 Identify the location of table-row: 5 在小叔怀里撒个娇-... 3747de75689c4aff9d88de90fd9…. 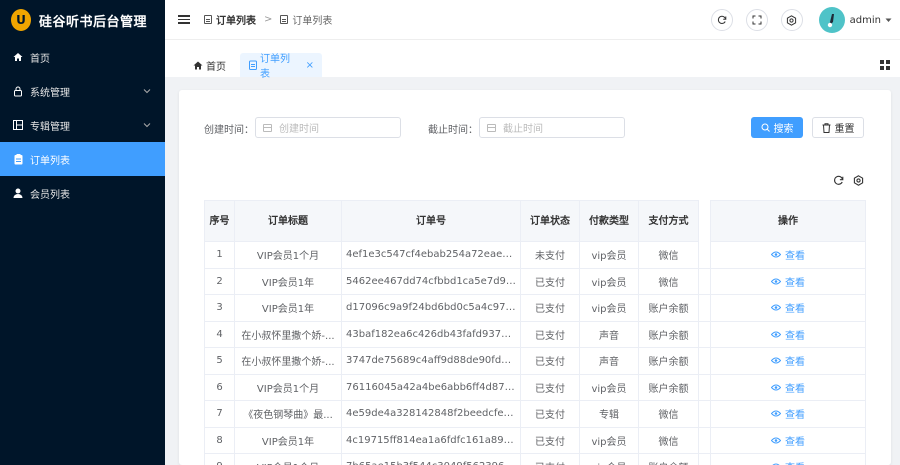
(535, 361).